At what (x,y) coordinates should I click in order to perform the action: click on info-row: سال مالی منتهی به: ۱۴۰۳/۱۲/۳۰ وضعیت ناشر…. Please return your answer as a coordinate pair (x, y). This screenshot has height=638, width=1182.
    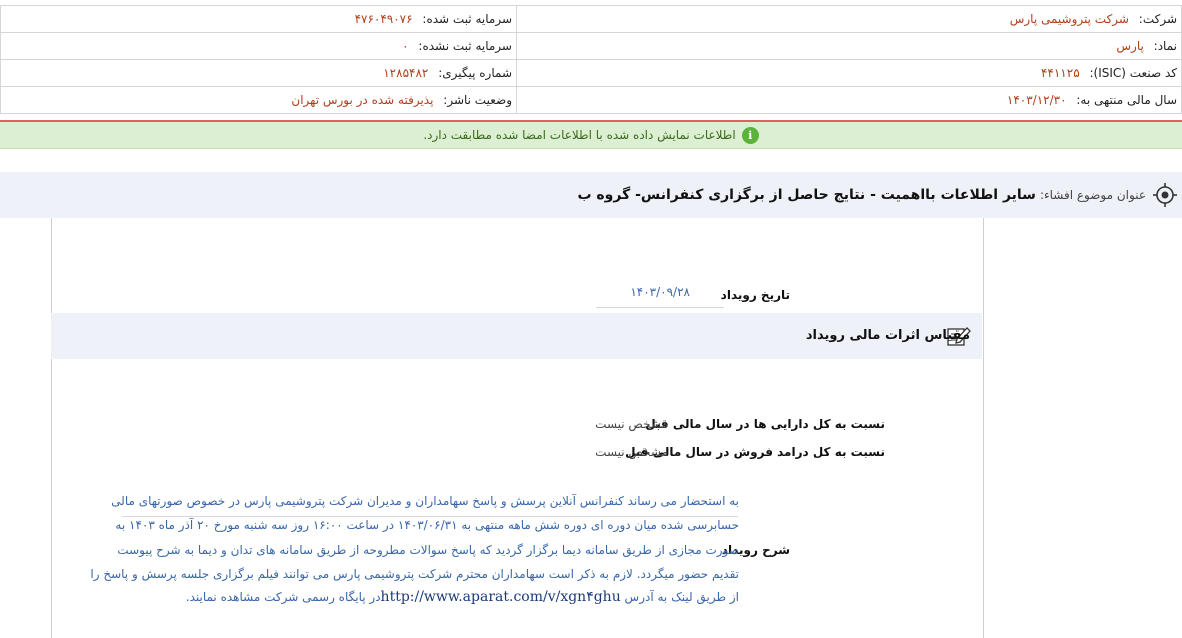
    Looking at the image, I should click on (591, 100).